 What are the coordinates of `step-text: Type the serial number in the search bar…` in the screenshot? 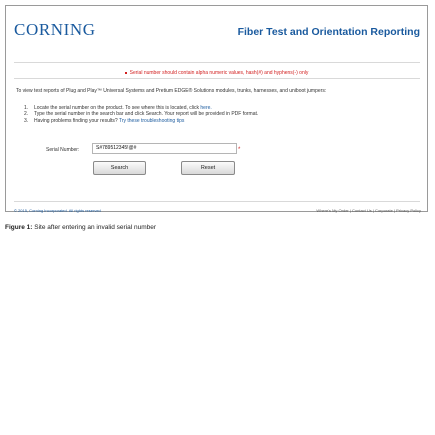 It's located at (146, 114).